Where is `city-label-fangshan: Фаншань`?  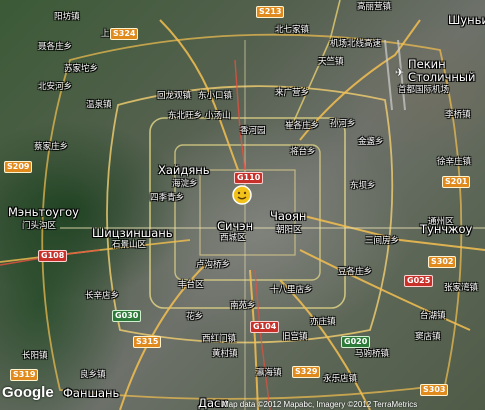 city-label-fangshan: Фаншань is located at coordinates (91, 393).